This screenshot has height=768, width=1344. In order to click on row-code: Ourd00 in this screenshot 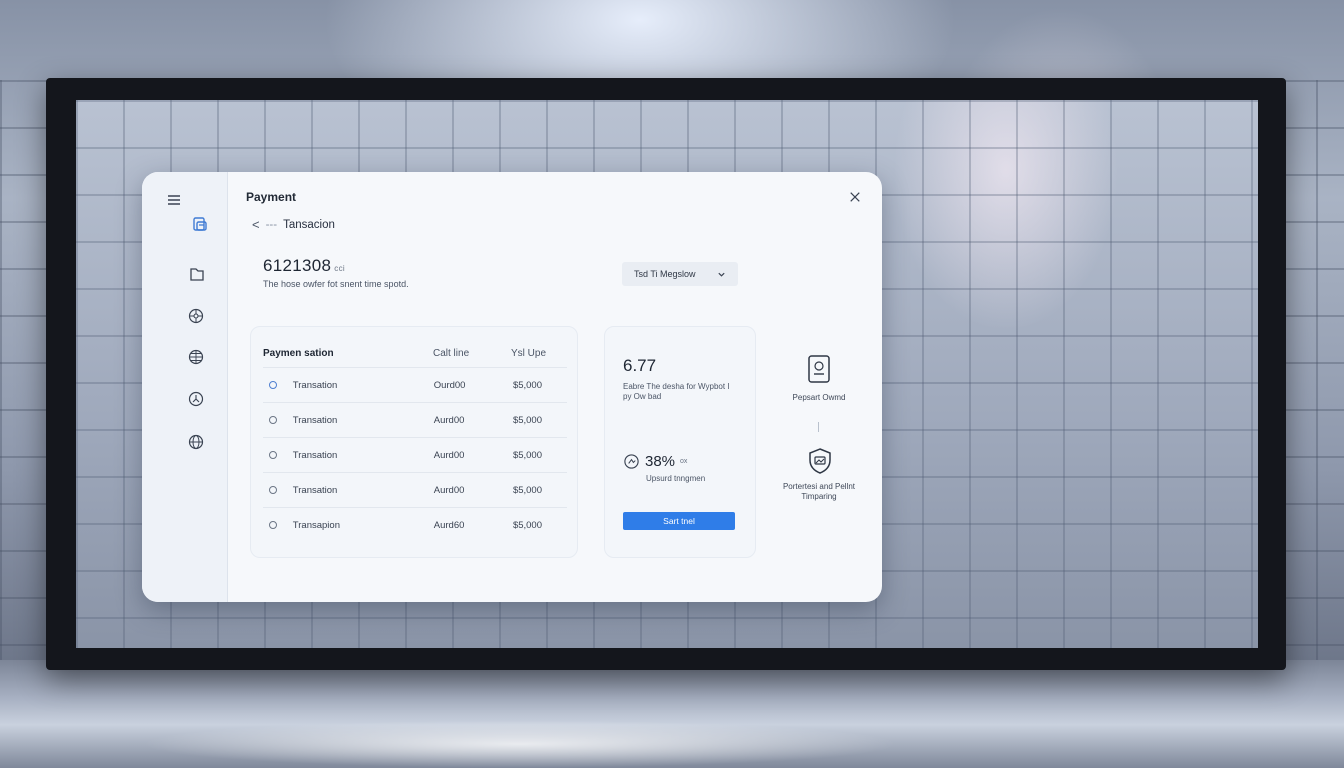, I will do `click(449, 385)`.